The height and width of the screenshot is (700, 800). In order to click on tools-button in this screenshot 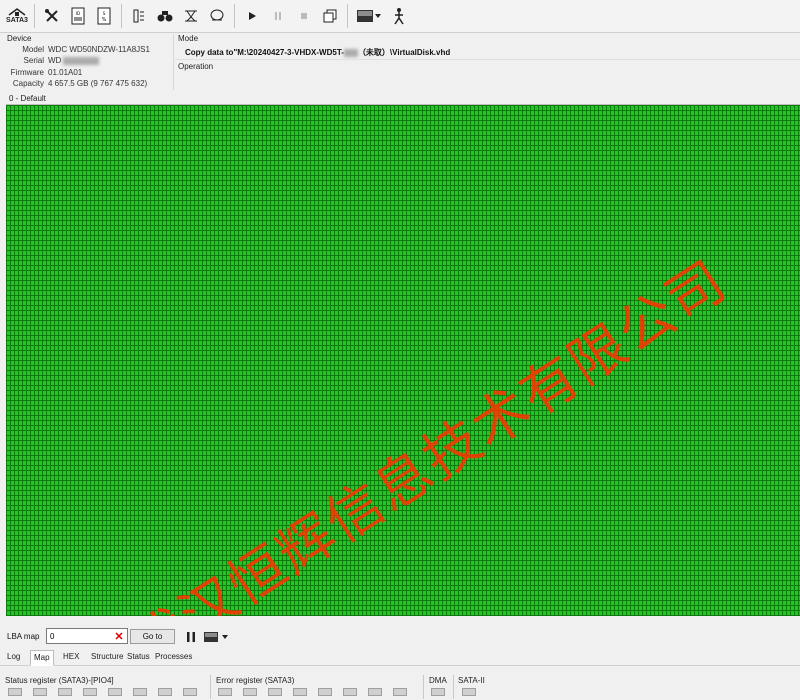, I will do `click(52, 16)`.